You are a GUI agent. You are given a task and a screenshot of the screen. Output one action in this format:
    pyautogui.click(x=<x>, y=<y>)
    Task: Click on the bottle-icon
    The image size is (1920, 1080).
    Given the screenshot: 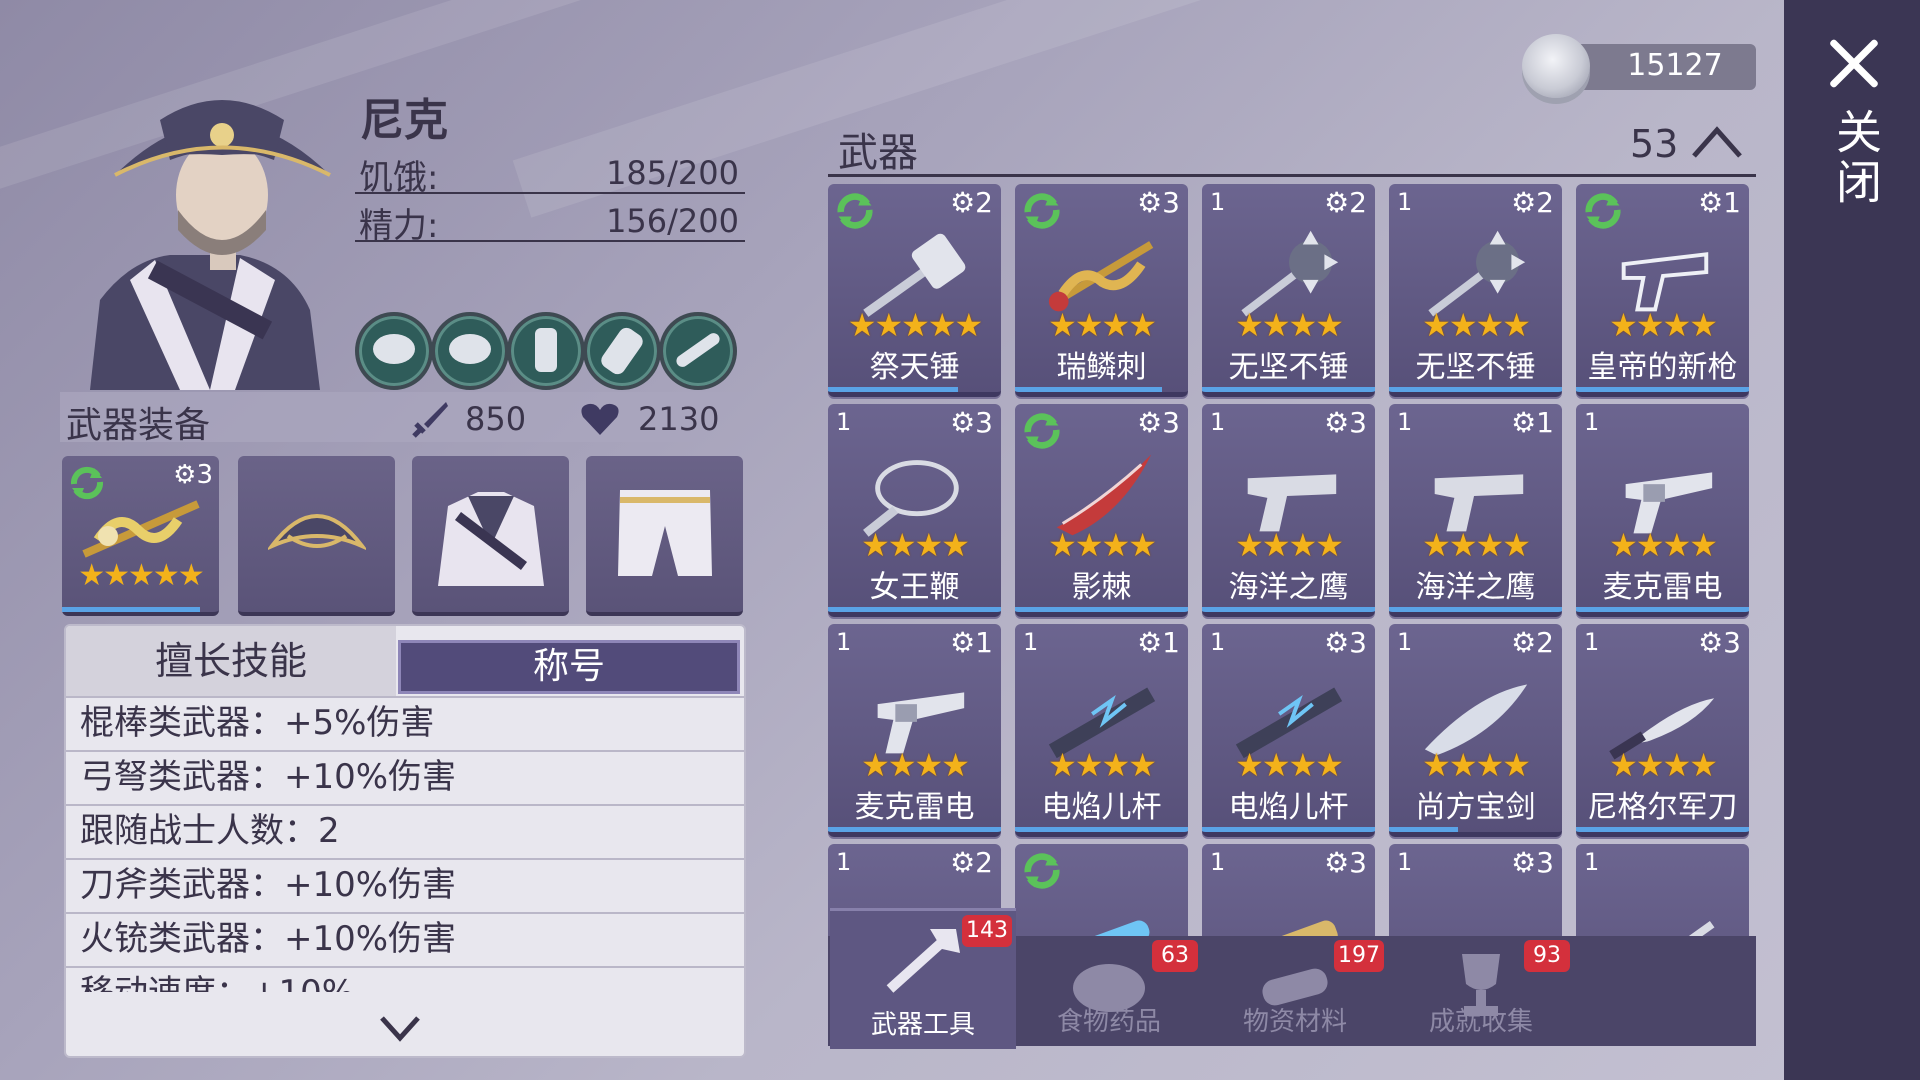 What is the action you would take?
    pyautogui.click(x=622, y=351)
    